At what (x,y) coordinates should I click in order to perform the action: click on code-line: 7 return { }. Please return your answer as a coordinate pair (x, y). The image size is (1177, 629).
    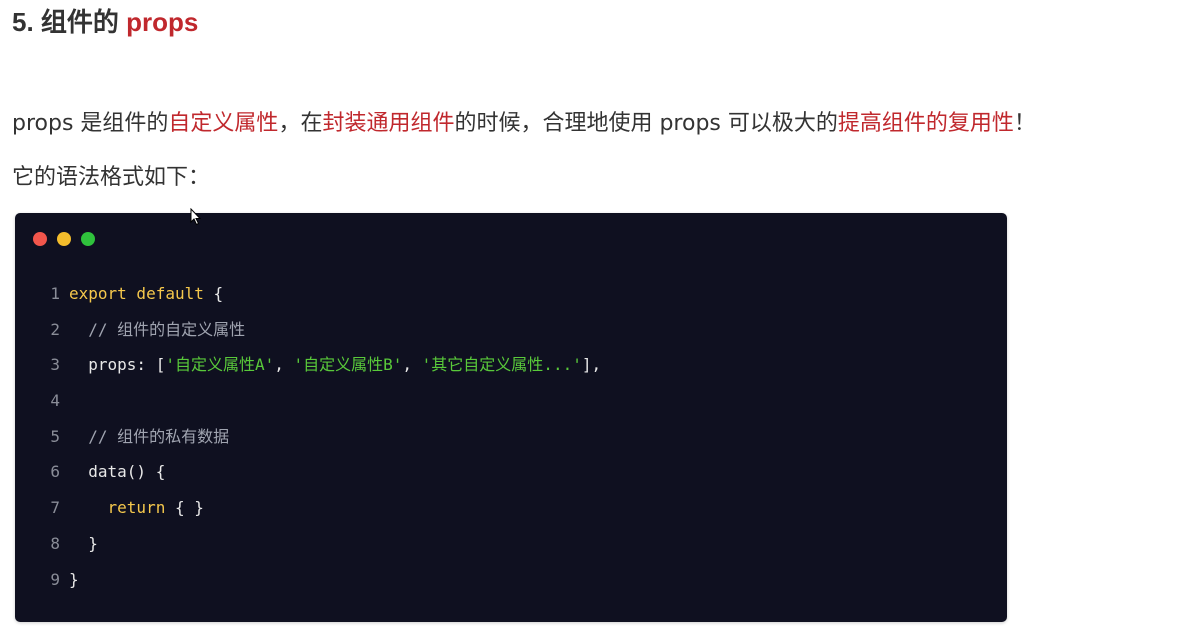
    Looking at the image, I should click on (308, 508).